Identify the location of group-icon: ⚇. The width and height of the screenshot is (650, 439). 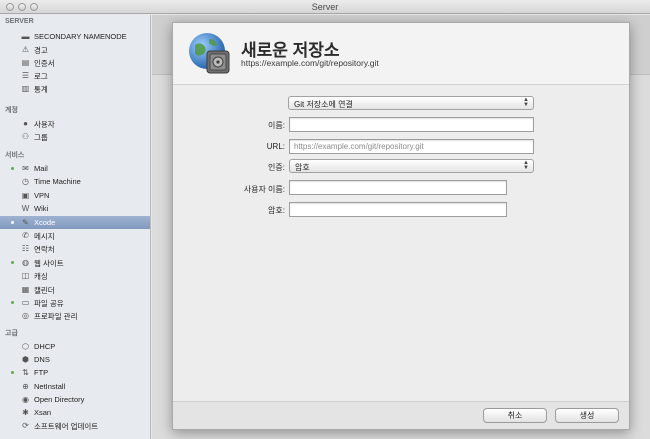
(25, 136).